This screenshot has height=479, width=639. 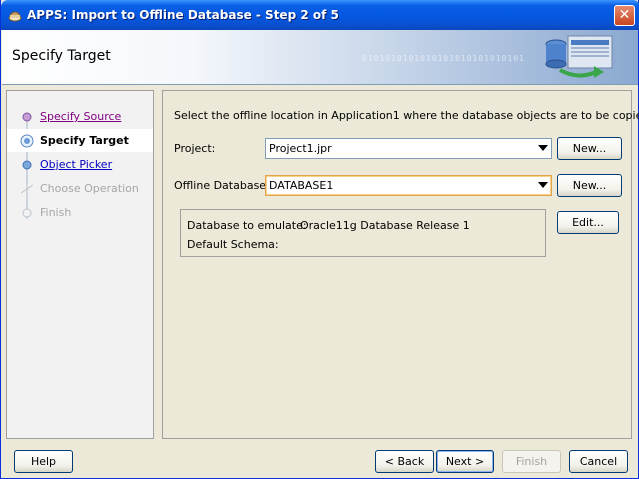 I want to click on database-import-graphic-icon, so click(x=579, y=56).